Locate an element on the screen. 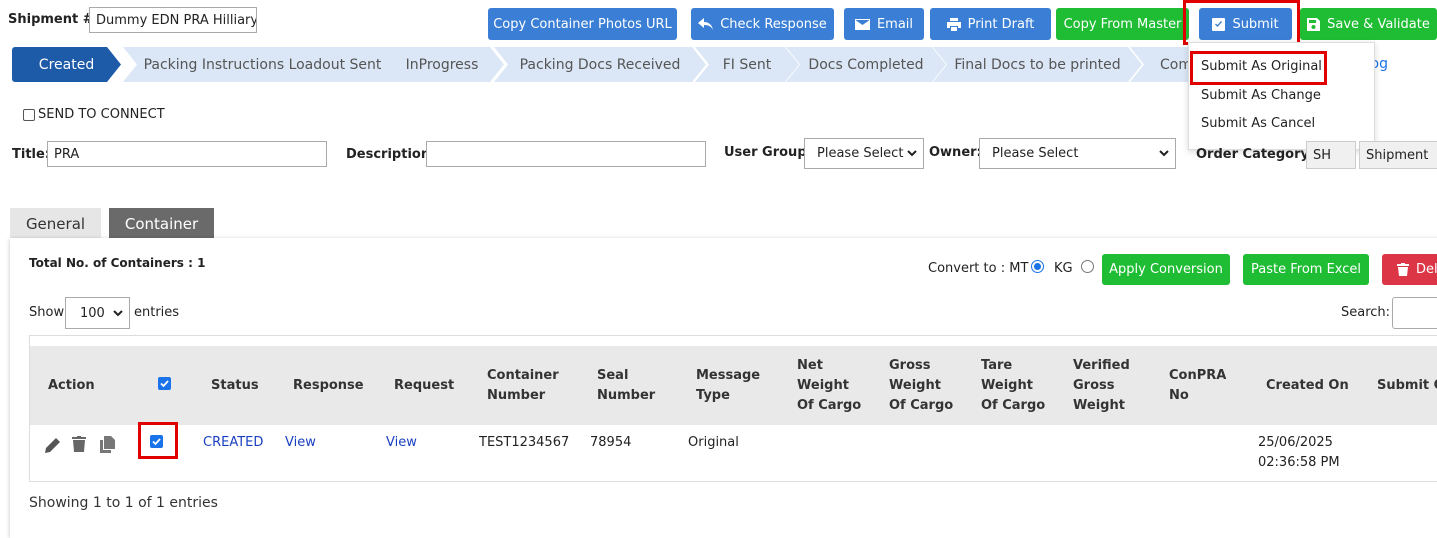 Image resolution: width=1437 pixels, height=538 pixels. delete-row-icon is located at coordinates (79, 444).